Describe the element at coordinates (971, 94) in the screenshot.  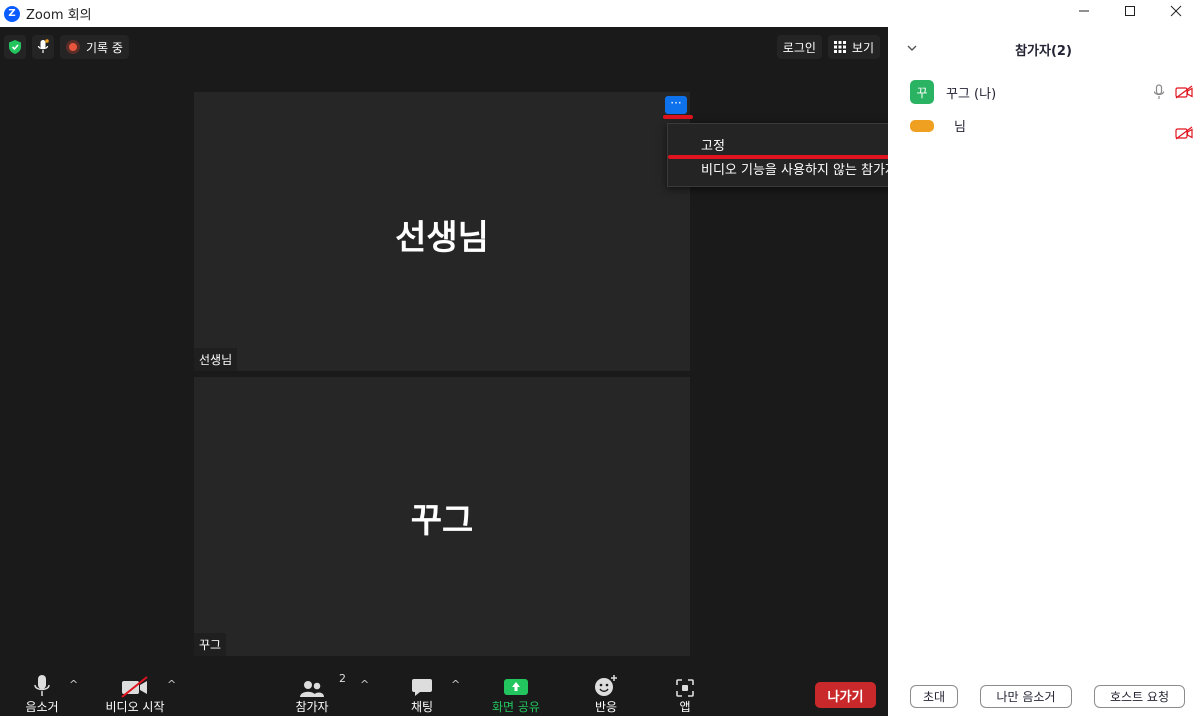
I see `participant-name: 꾸그 (나)` at that location.